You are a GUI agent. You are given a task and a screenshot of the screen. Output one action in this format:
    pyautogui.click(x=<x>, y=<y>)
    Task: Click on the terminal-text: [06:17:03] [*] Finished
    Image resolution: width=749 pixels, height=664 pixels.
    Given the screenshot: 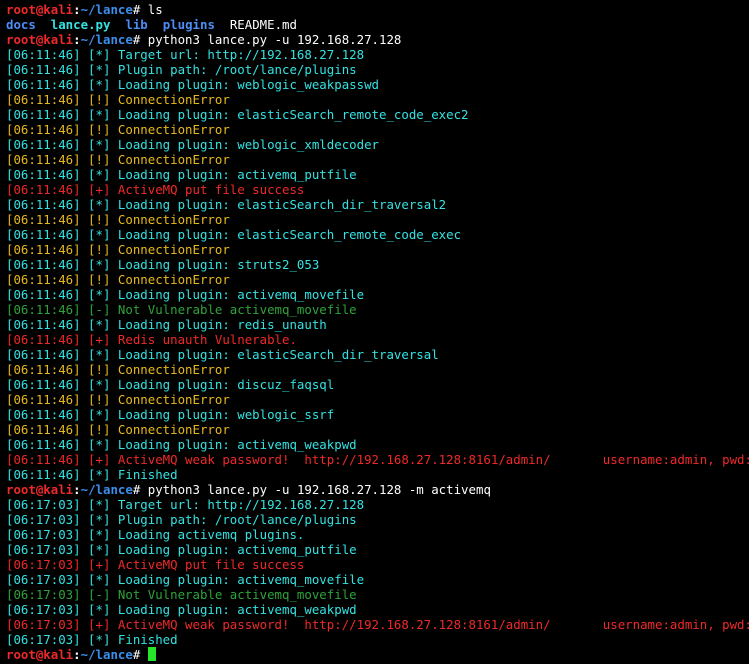 What is the action you would take?
    pyautogui.click(x=92, y=639)
    